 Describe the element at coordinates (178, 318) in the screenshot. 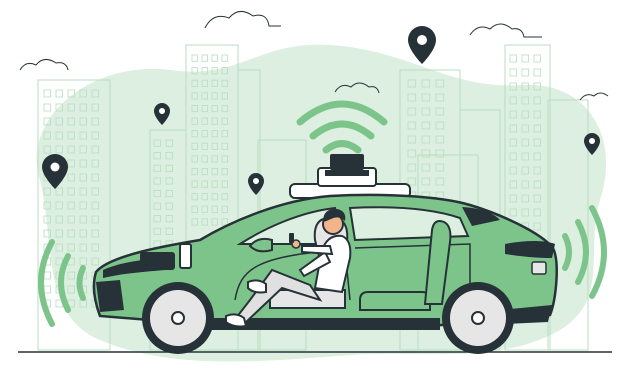

I see `front-wheel` at that location.